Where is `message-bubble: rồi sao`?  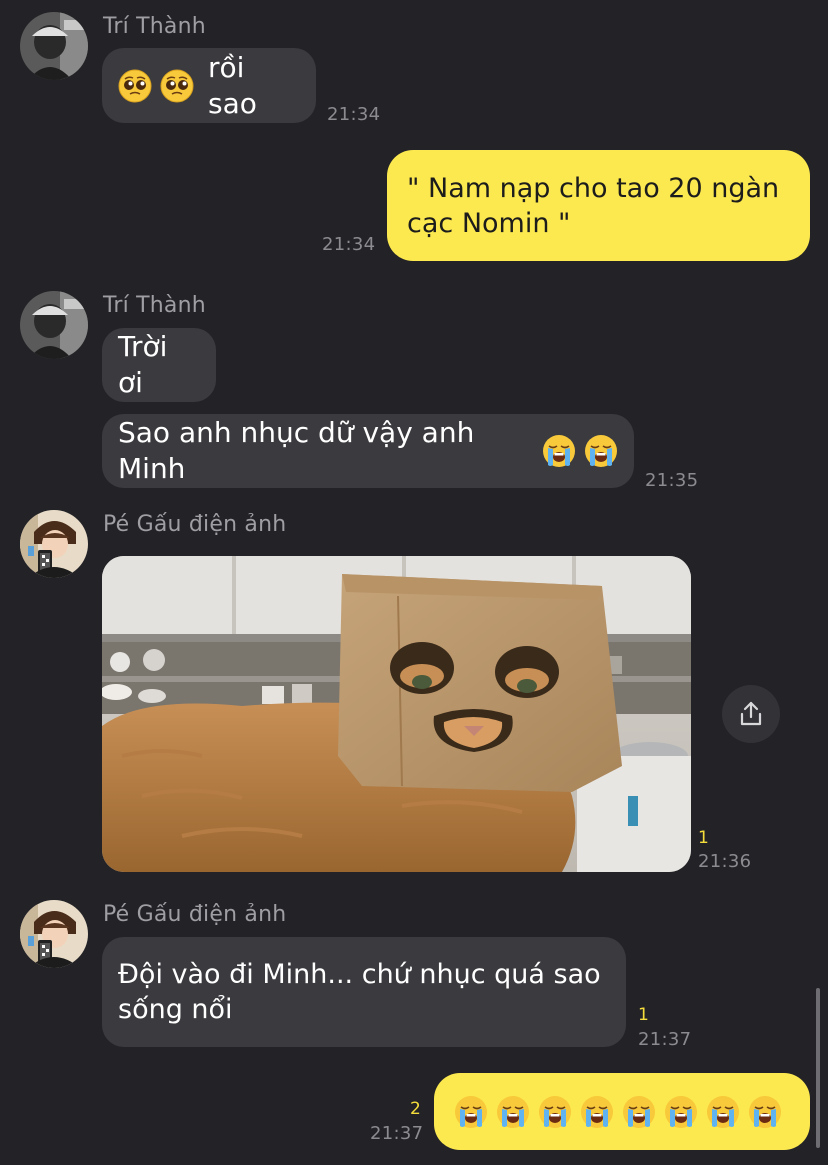
message-bubble: rồi sao is located at coordinates (209, 85).